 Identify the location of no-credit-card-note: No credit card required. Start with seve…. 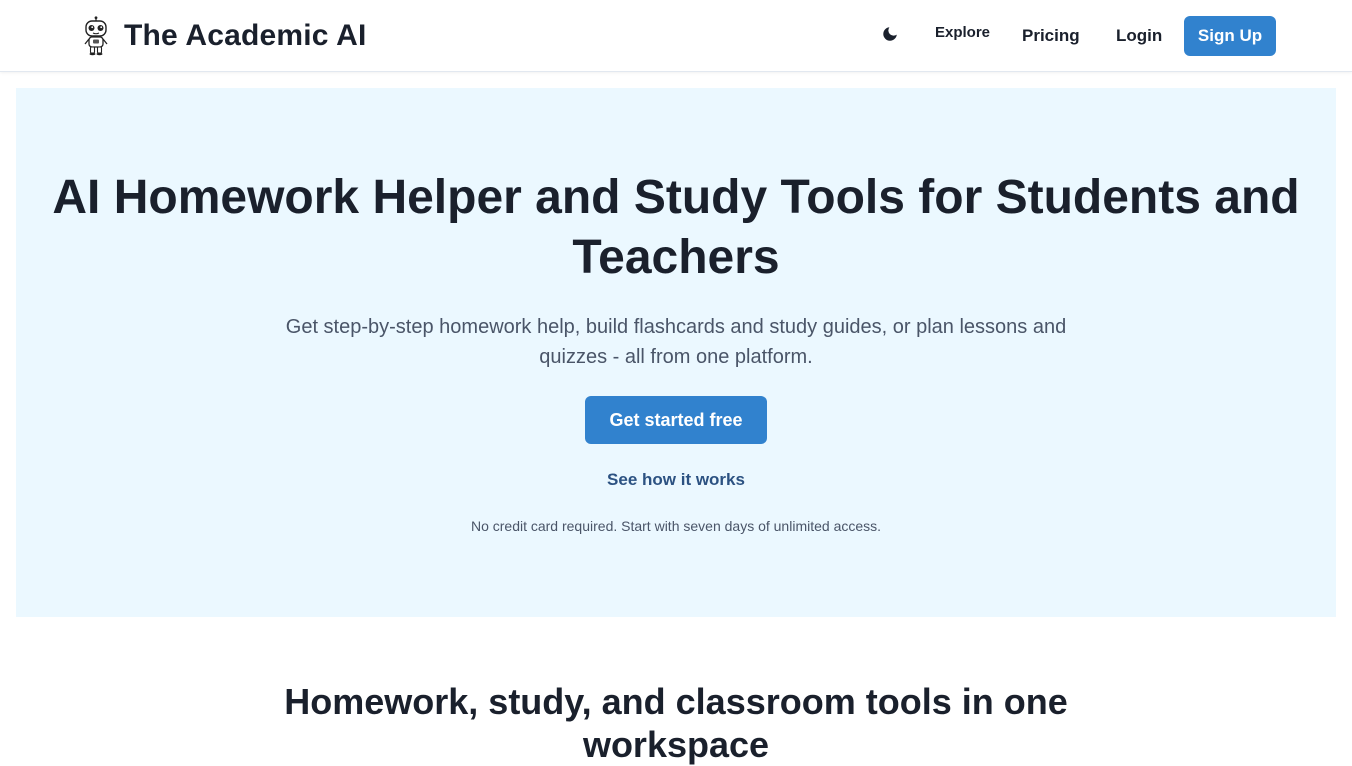
(676, 526).